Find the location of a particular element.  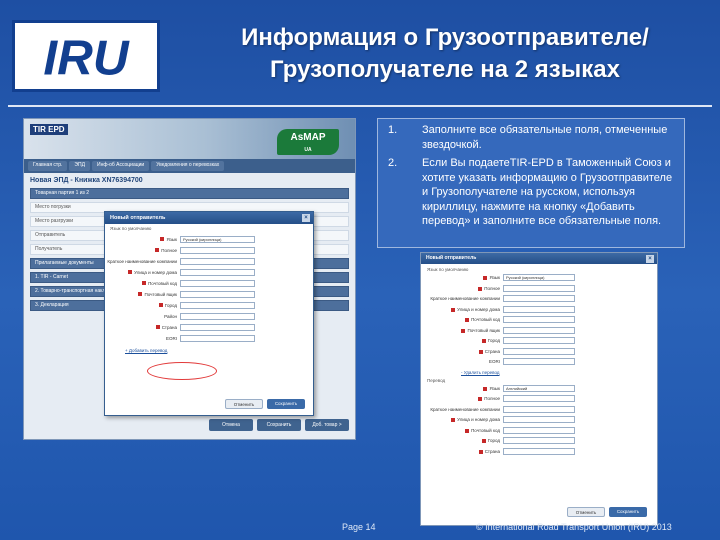

form-row: Страна is located at coordinates (539, 352).